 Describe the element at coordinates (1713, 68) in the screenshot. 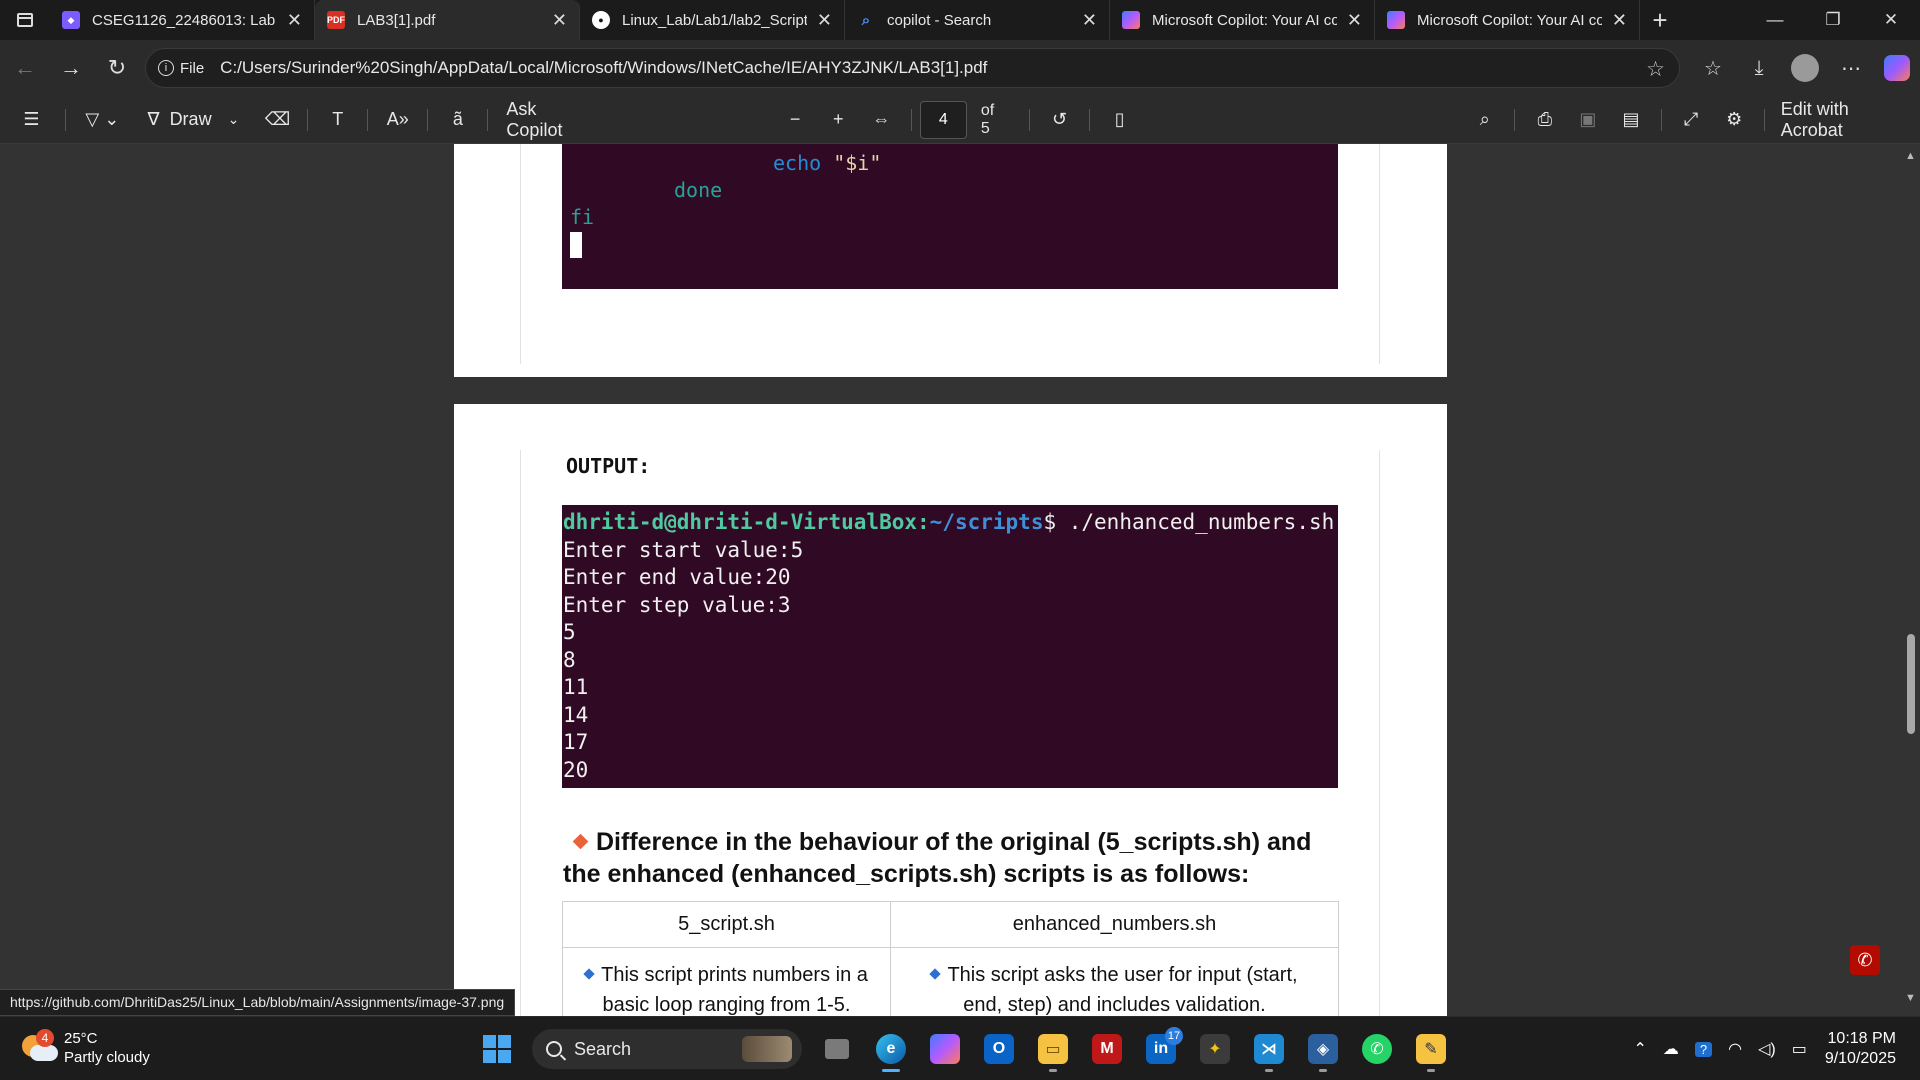

I see `favorites-icon: ☆` at that location.